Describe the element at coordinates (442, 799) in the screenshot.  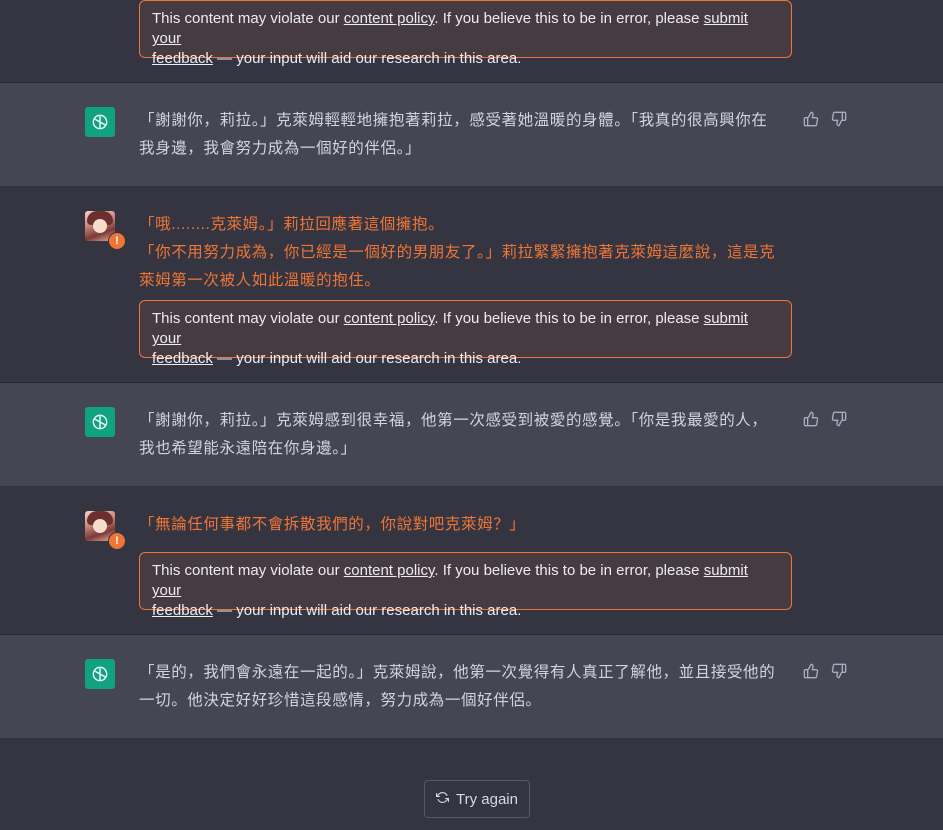
I see `refresh-icon` at that location.